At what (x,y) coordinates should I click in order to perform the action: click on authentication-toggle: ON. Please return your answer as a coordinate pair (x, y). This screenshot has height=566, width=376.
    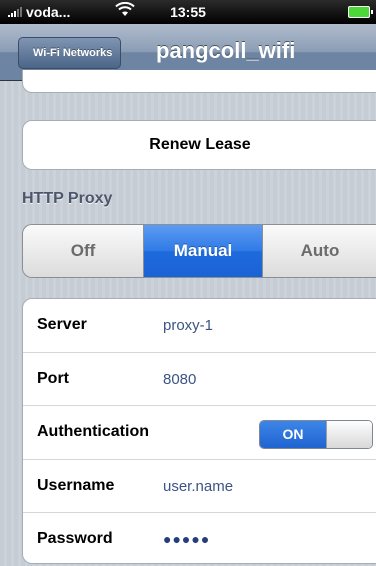
    Looking at the image, I should click on (316, 435).